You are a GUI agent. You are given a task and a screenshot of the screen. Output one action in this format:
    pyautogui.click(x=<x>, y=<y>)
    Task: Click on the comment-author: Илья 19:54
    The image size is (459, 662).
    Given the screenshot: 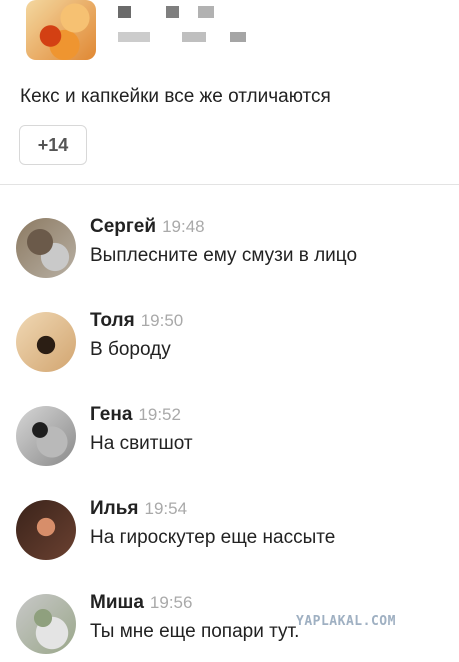 What is the action you would take?
    pyautogui.click(x=138, y=509)
    